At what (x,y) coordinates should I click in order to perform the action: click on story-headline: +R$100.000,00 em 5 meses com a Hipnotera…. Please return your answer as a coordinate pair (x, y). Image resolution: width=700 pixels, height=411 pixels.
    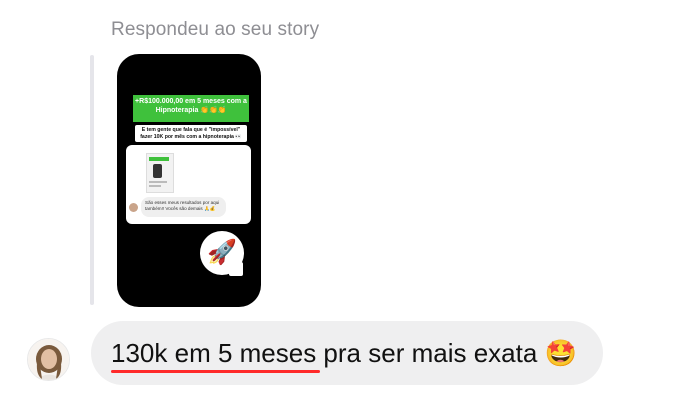
    Looking at the image, I should click on (191, 108).